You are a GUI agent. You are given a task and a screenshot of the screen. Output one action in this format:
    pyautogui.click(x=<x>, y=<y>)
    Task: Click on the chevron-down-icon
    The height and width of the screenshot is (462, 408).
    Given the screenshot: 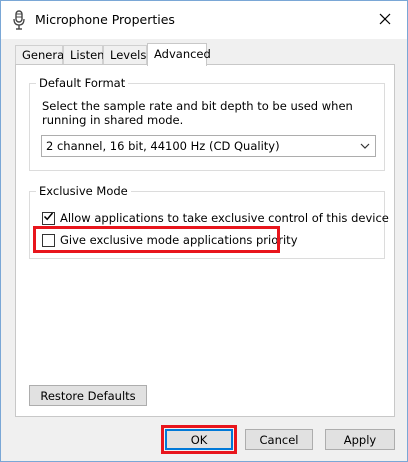 What is the action you would take?
    pyautogui.click(x=365, y=146)
    